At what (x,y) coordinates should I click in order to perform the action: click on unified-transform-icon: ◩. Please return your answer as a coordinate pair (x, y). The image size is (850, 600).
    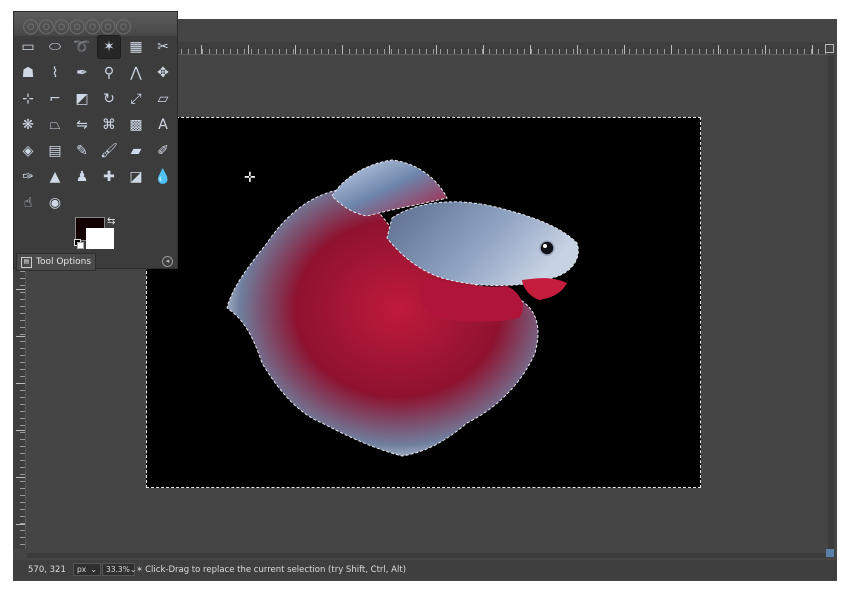
    Looking at the image, I should click on (82, 99).